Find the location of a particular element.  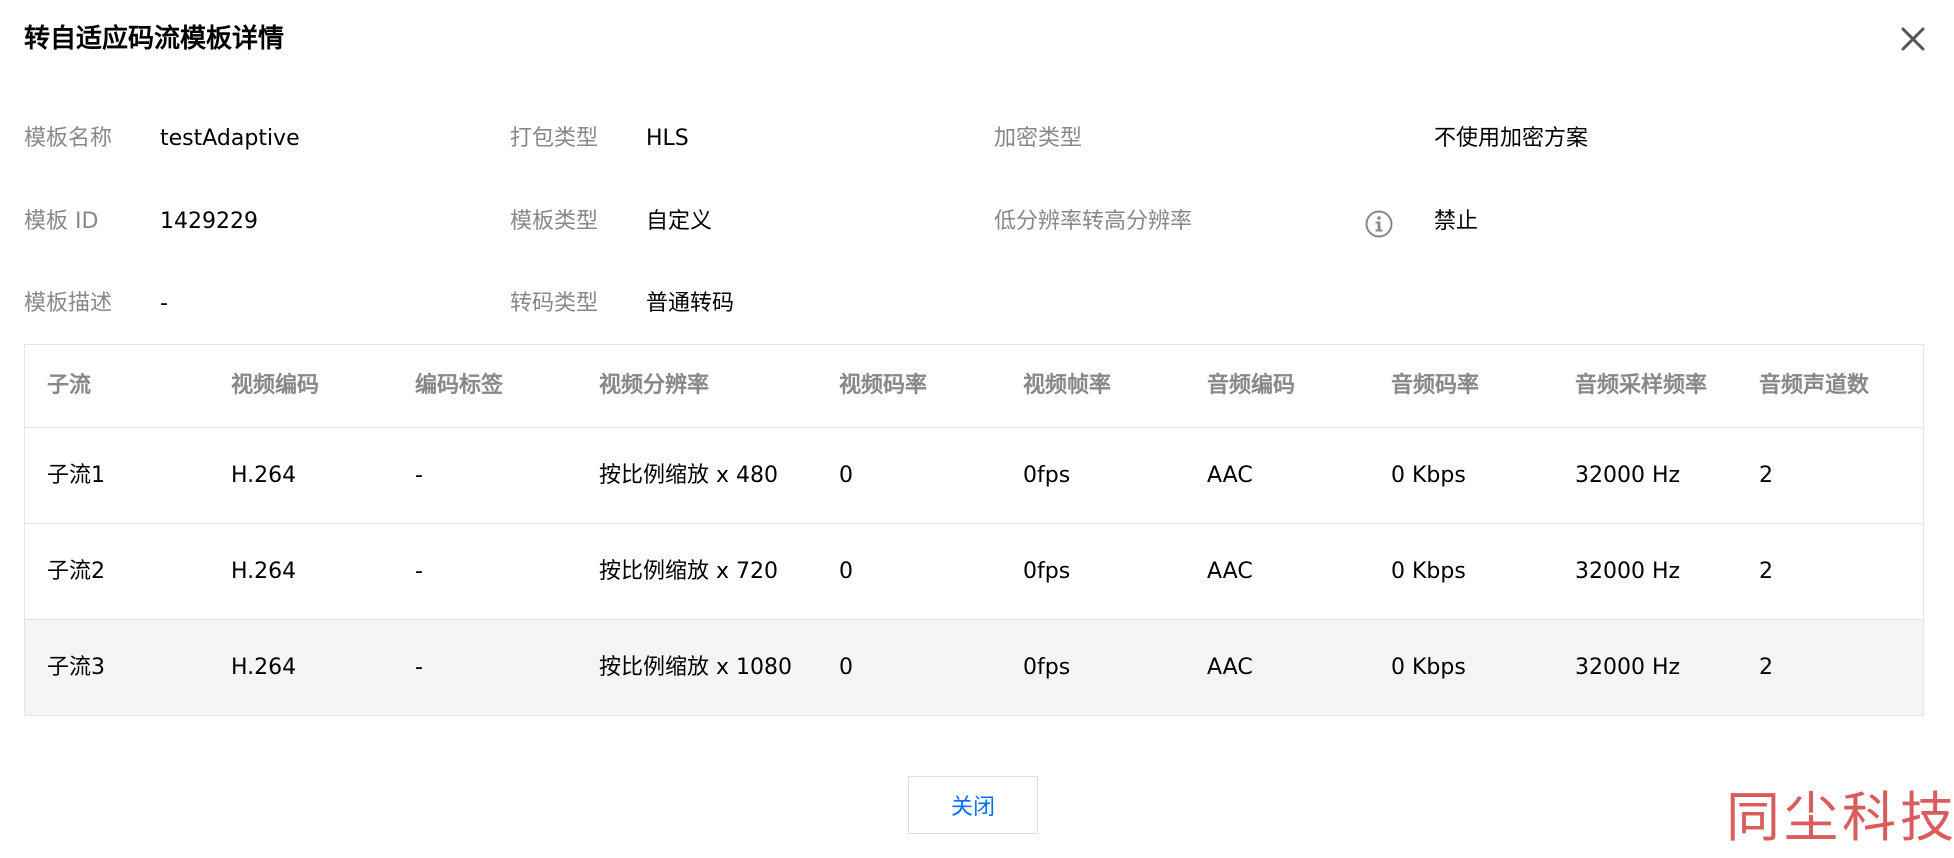

info-circle-icon is located at coordinates (1379, 224).